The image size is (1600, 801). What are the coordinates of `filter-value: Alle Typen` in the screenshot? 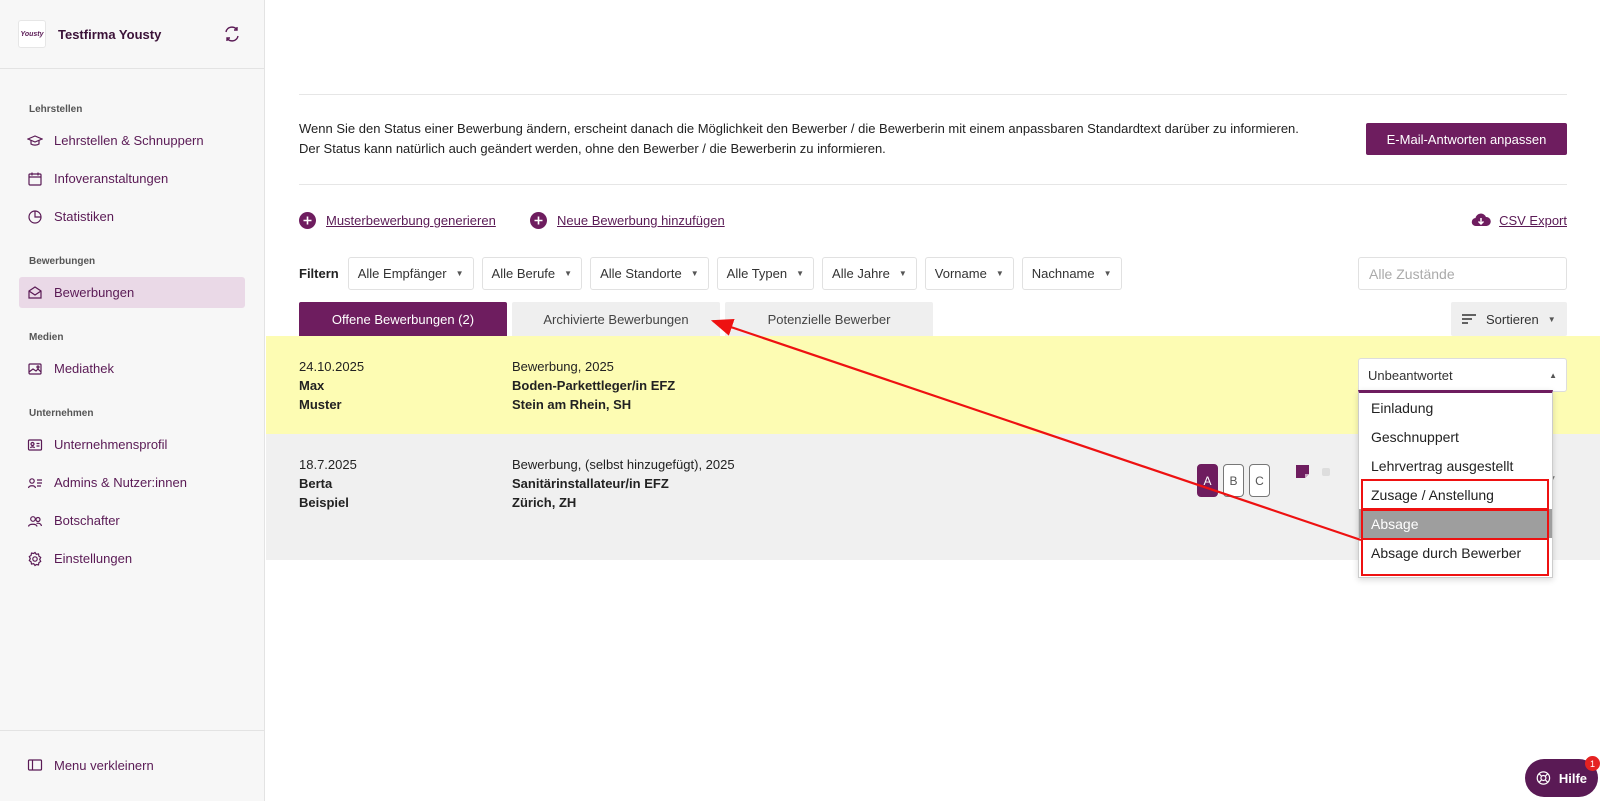 It's located at (757, 273).